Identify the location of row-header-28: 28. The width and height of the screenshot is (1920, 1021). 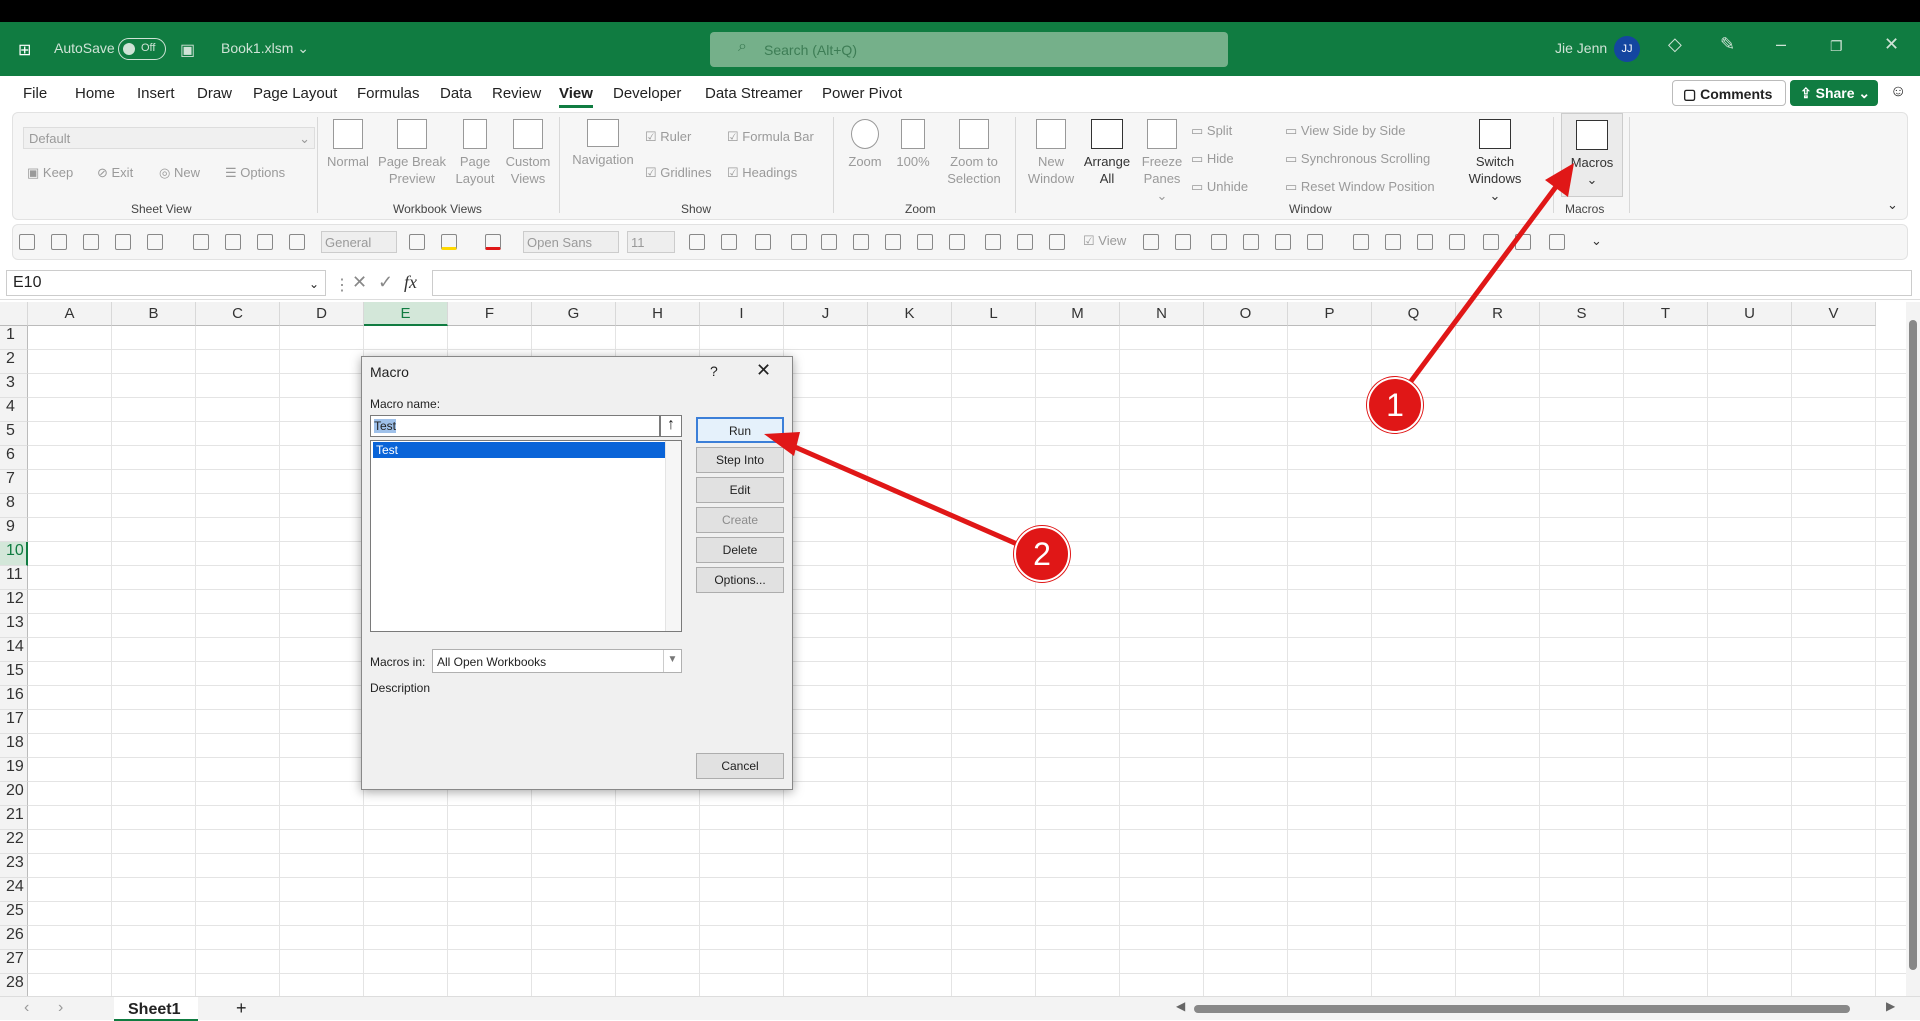
(14, 985).